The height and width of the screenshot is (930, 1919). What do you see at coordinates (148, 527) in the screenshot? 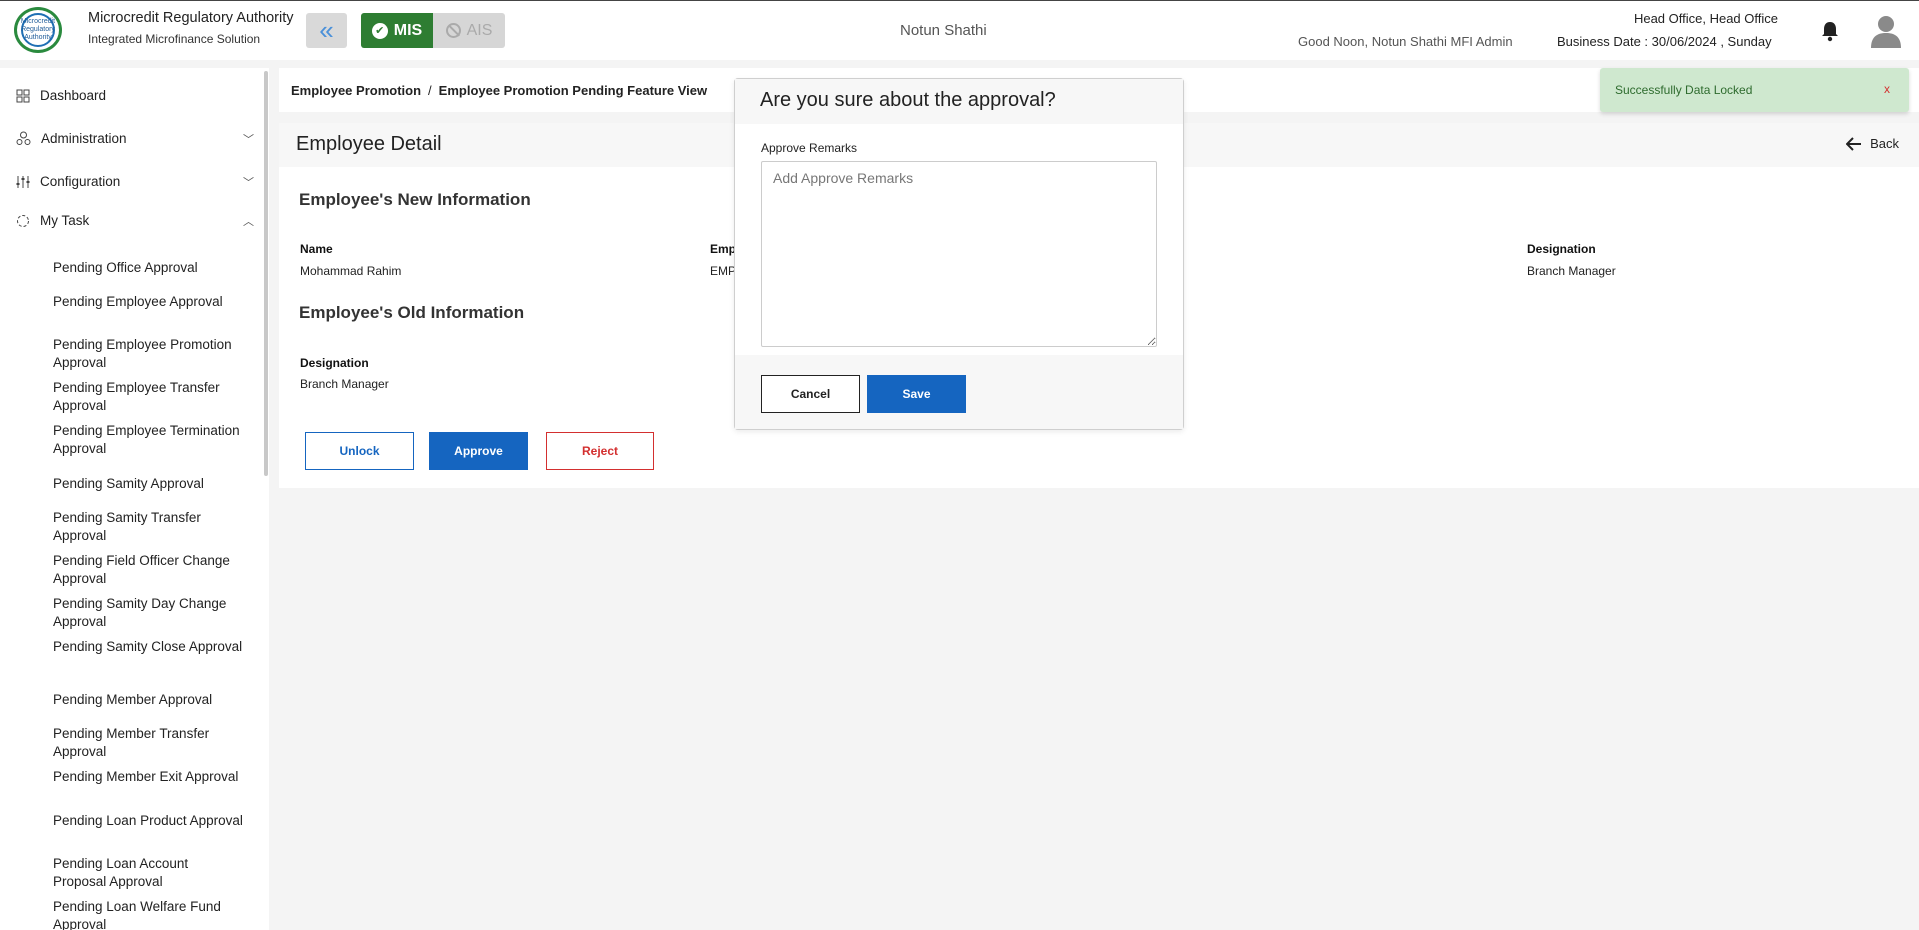
I see `sidebar-subitem-pending-samity-transfer: Pending Samity Transfer Approval` at bounding box center [148, 527].